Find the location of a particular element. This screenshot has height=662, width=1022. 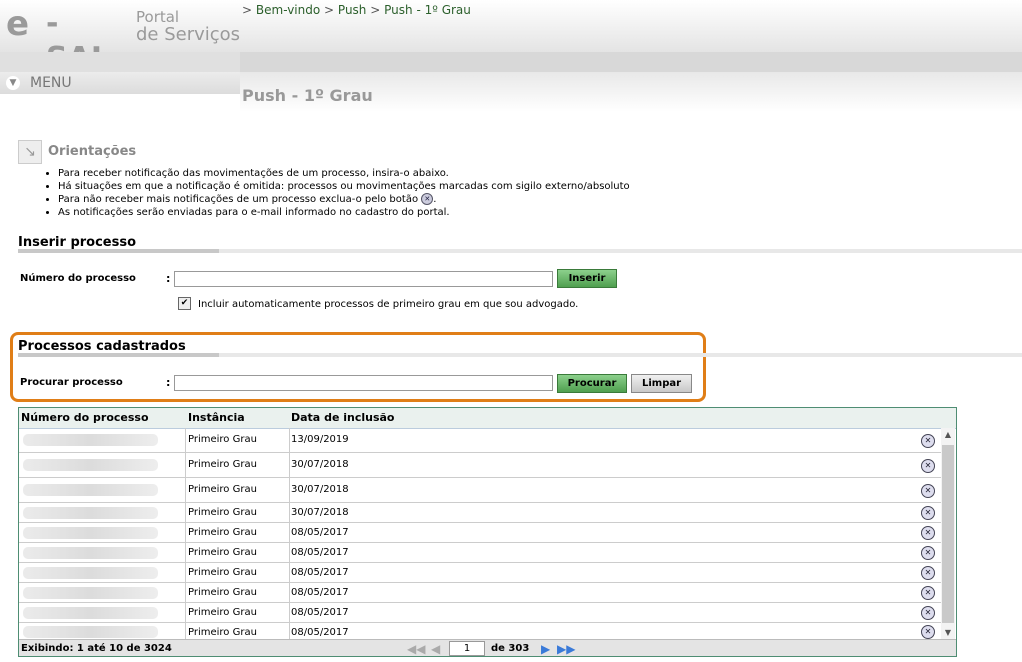

page-number-input: 1 is located at coordinates (467, 648).